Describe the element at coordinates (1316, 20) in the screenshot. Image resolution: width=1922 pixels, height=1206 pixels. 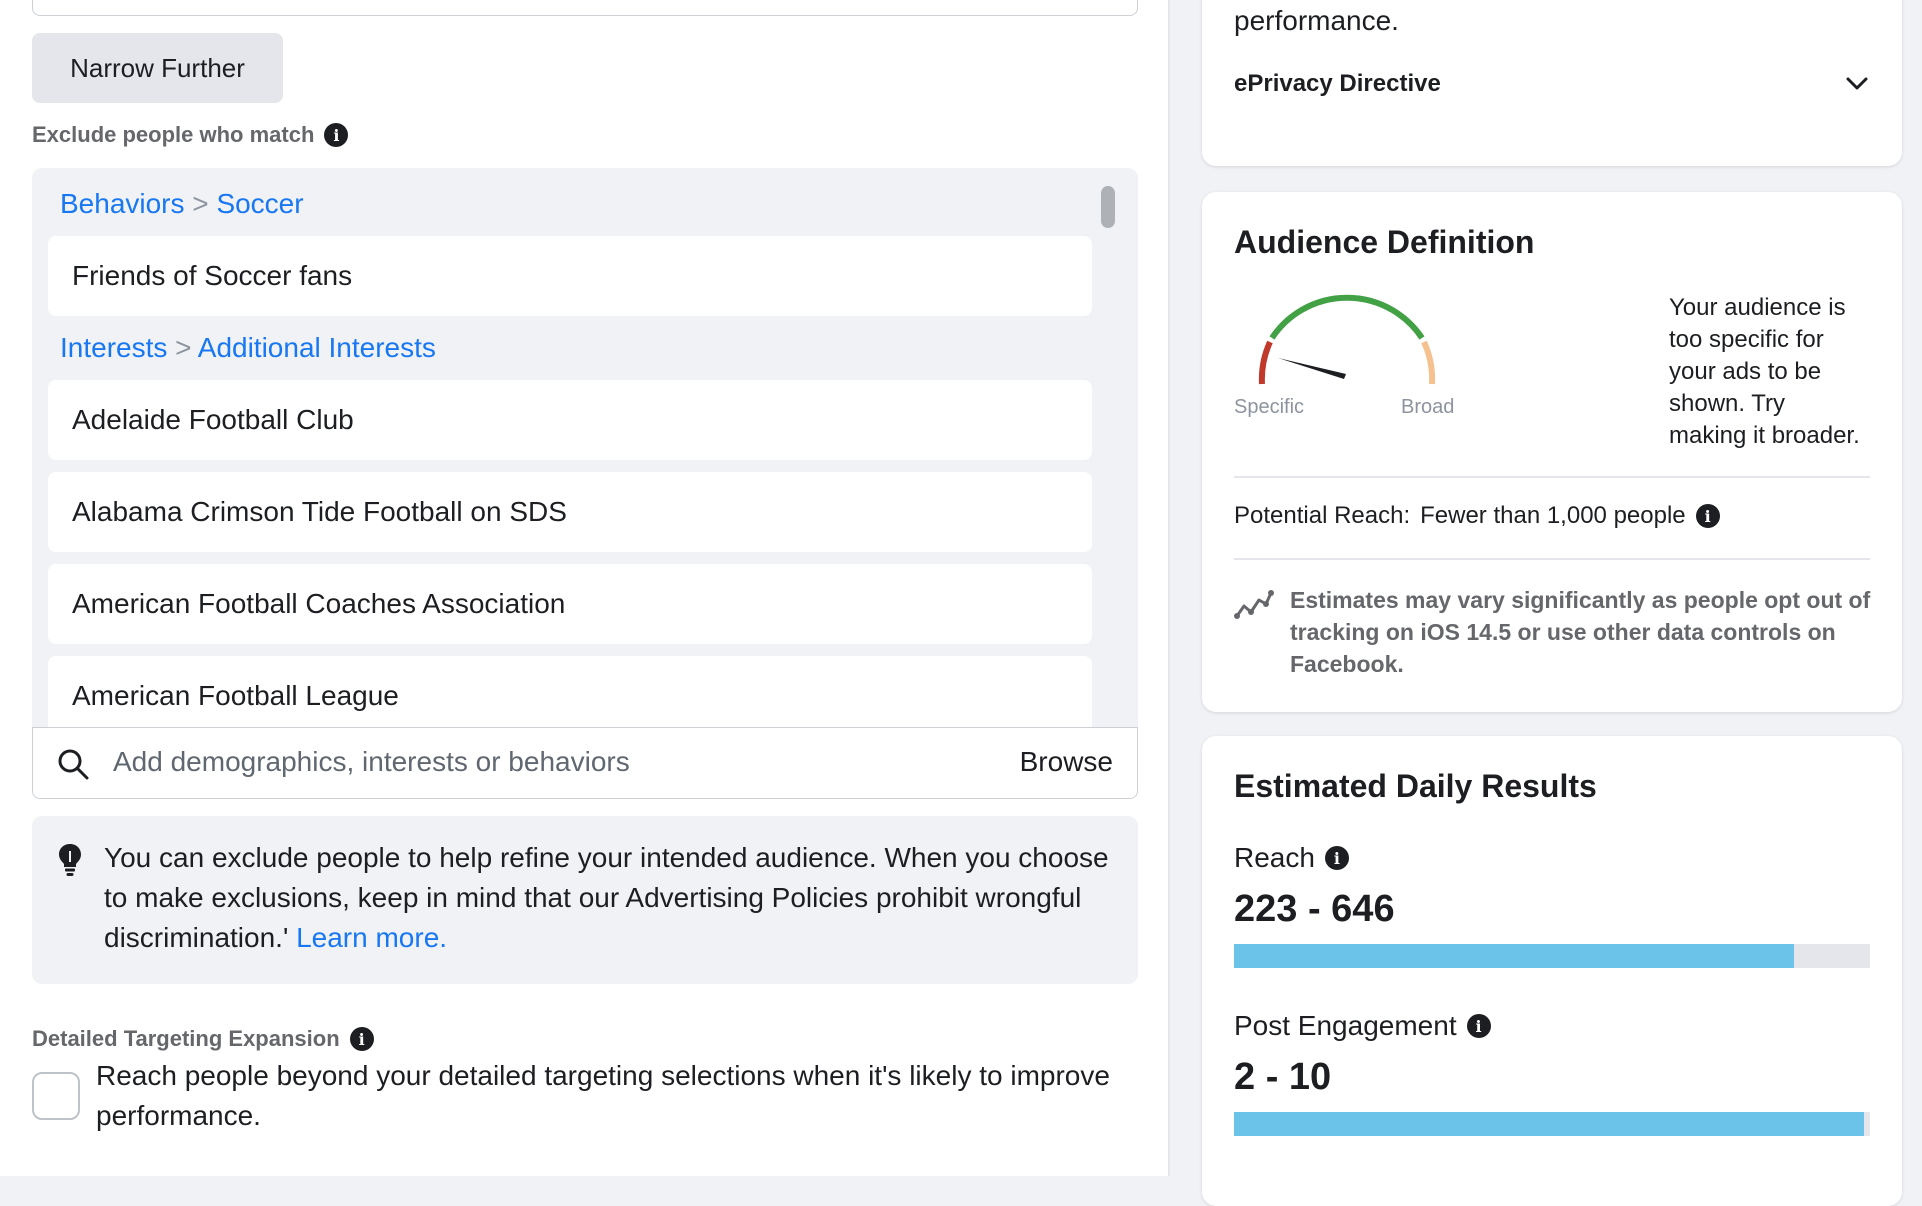
I see `card-text: performance.` at that location.